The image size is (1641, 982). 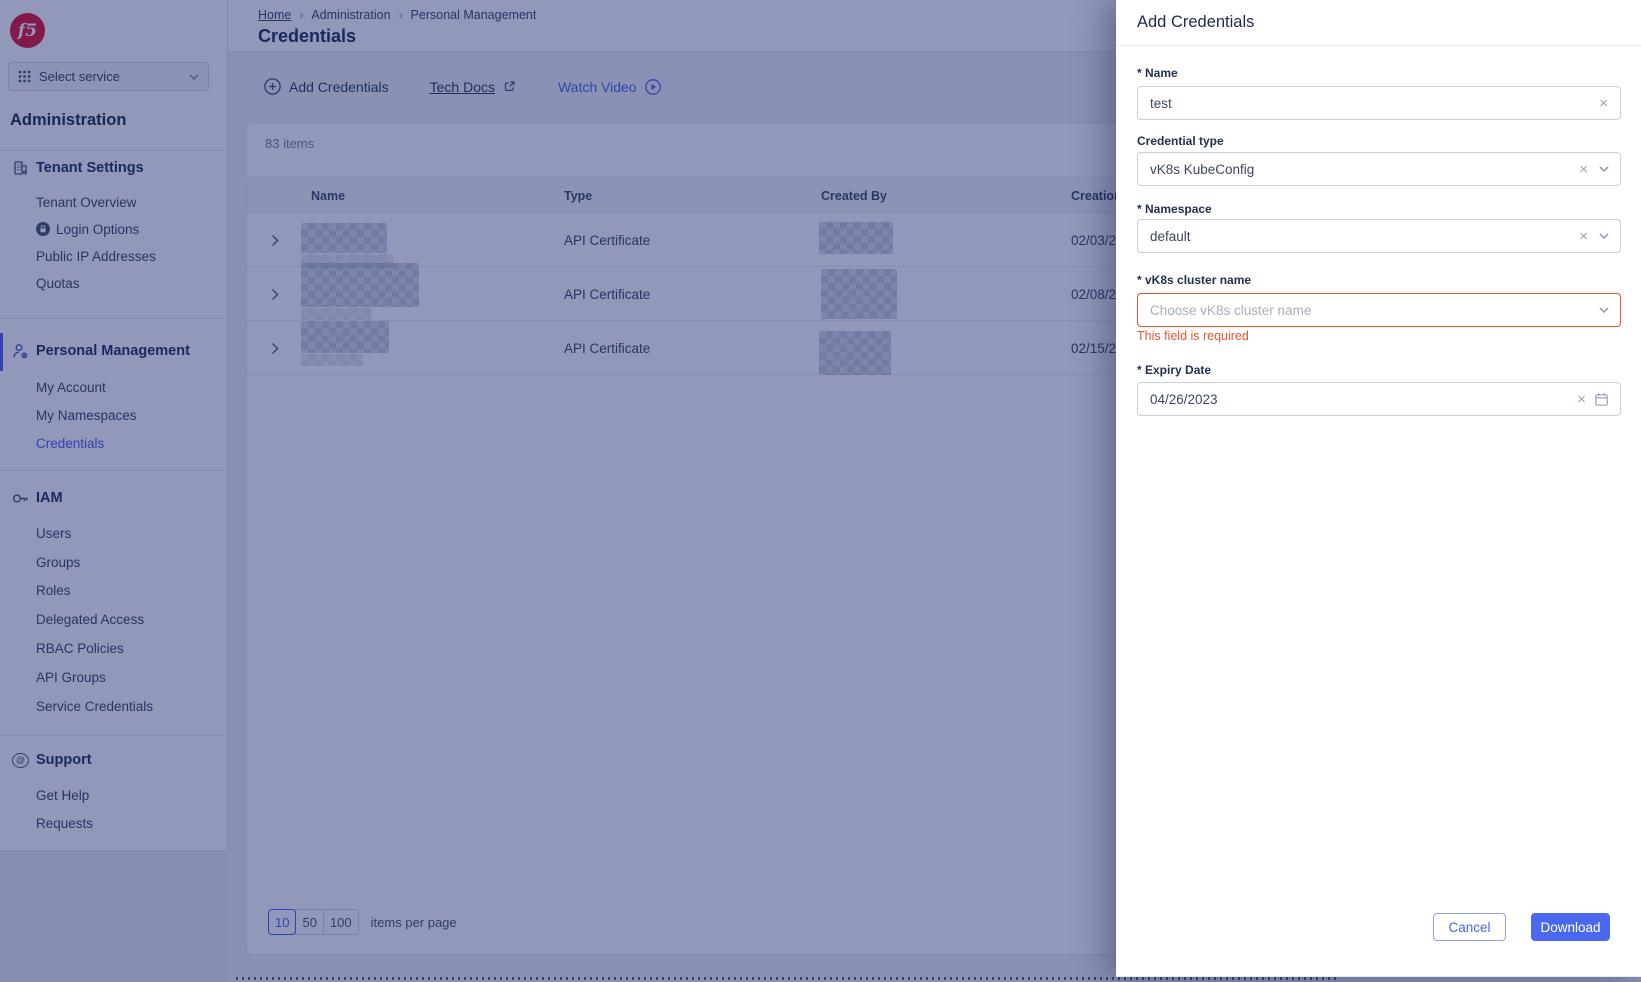 I want to click on name-label: * Name, so click(x=1157, y=73).